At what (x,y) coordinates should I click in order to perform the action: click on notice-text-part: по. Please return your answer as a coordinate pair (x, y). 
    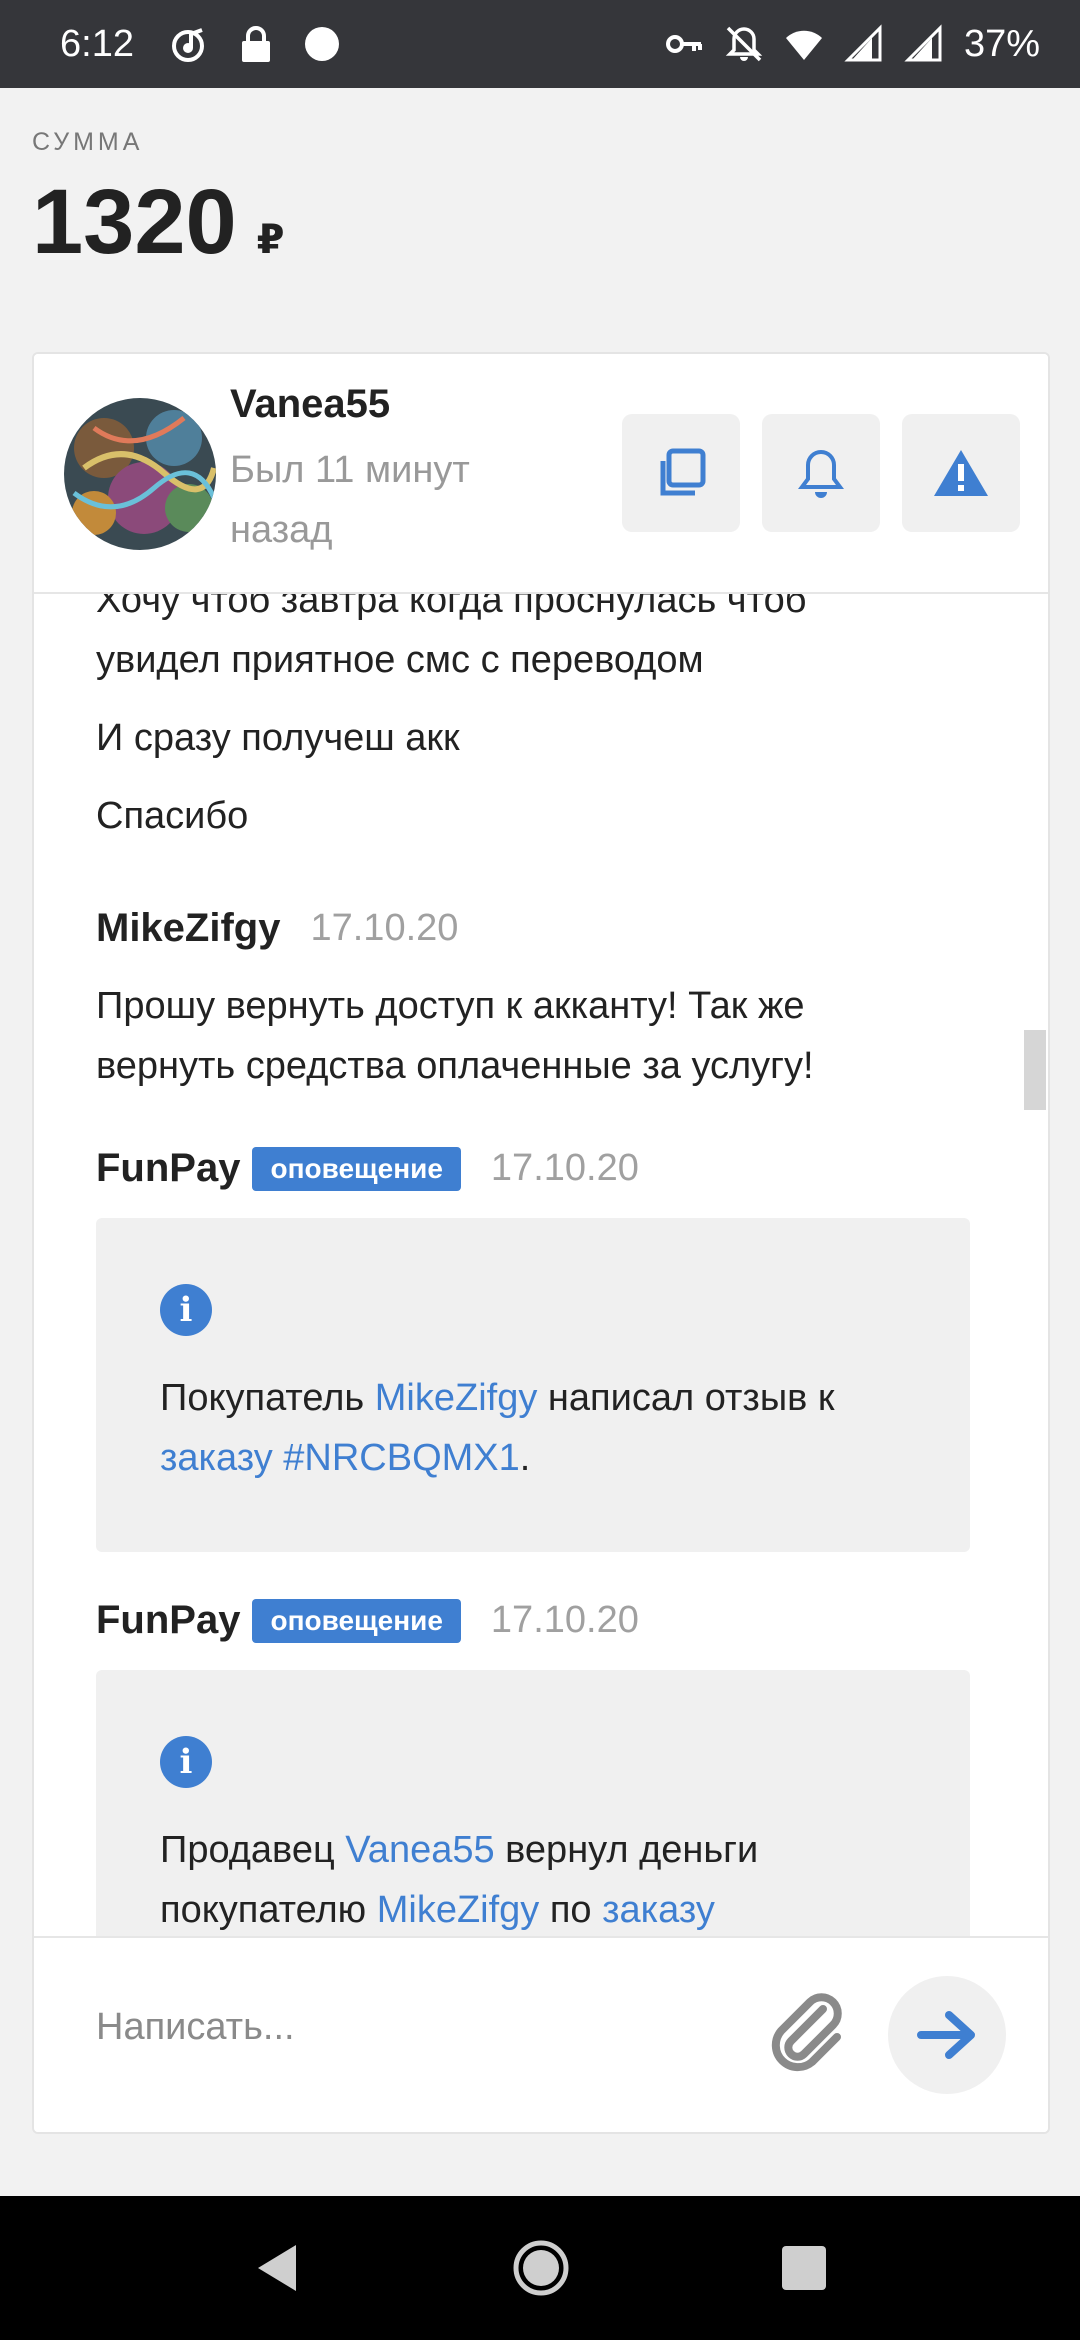
    Looking at the image, I should click on (571, 1910).